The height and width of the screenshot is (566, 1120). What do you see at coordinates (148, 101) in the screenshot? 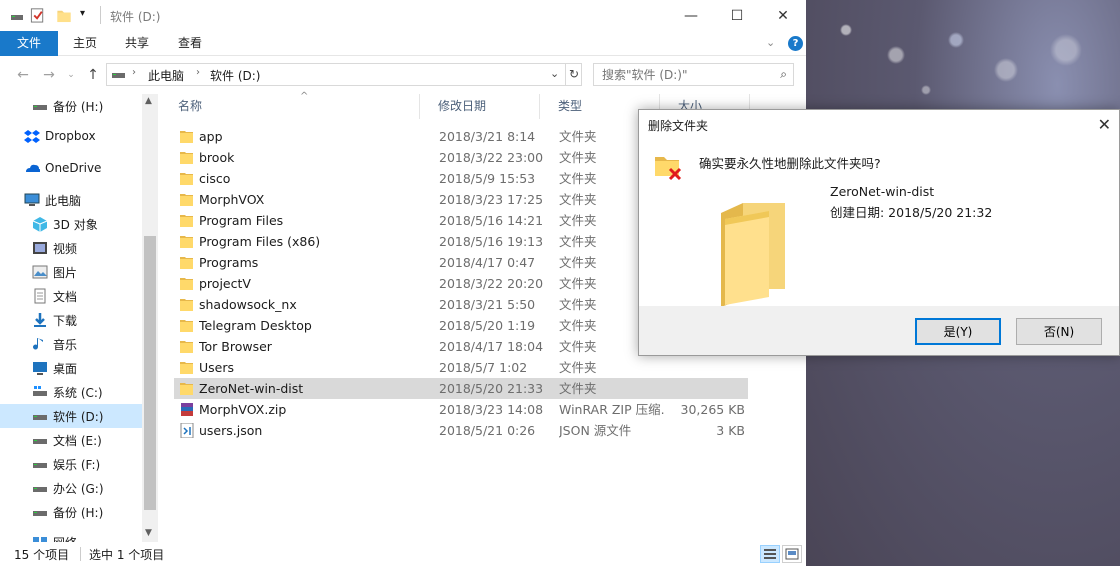
I see `scroll-up-icon: ▲` at bounding box center [148, 101].